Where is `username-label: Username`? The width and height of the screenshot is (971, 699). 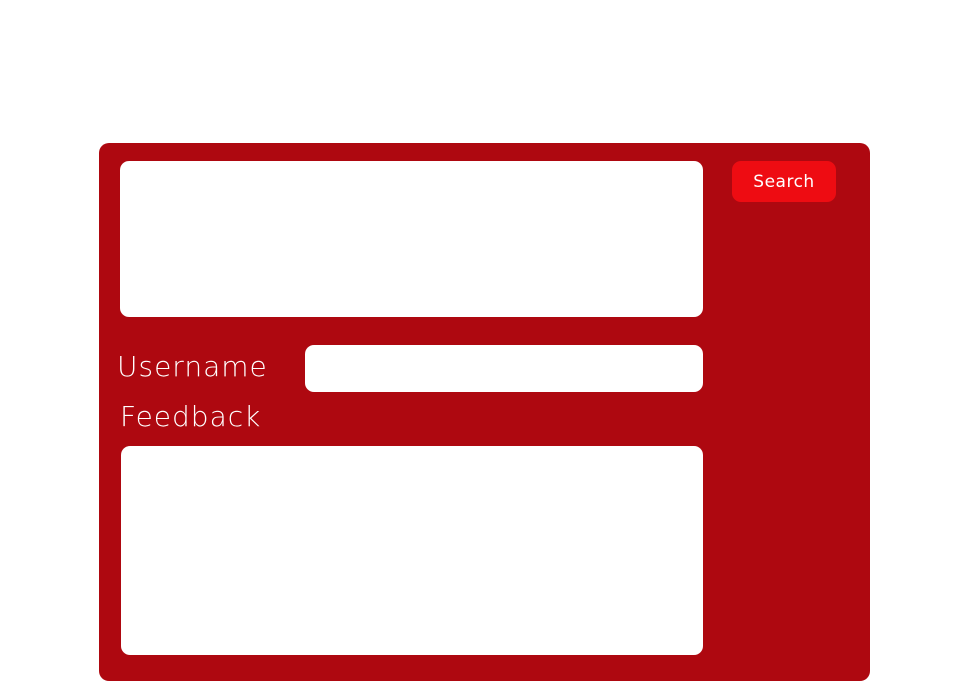 username-label: Username is located at coordinates (192, 366).